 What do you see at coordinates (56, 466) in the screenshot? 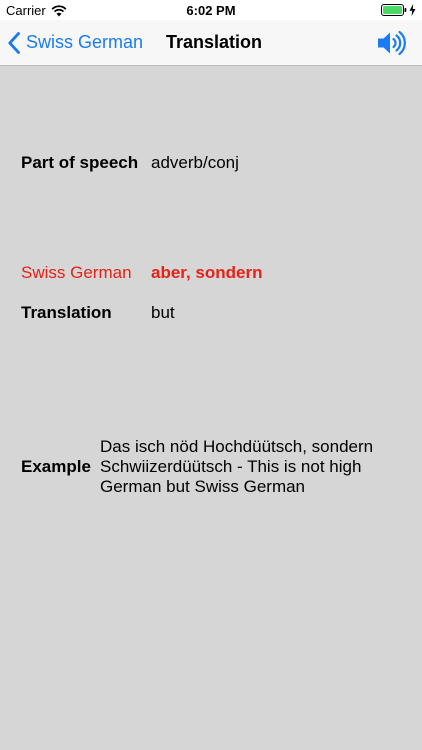
I see `example-label: Example` at bounding box center [56, 466].